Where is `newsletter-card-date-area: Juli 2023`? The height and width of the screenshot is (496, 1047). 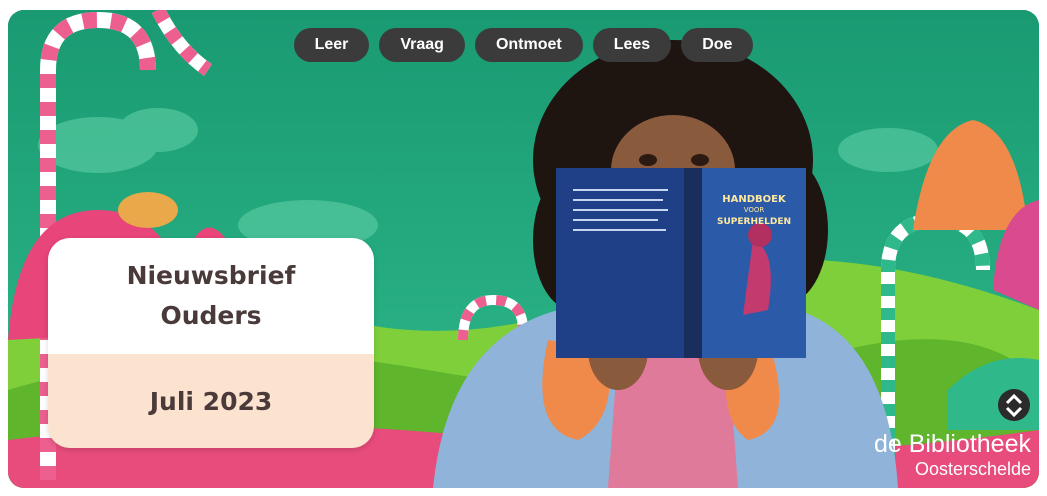 newsletter-card-date-area: Juli 2023 is located at coordinates (211, 401).